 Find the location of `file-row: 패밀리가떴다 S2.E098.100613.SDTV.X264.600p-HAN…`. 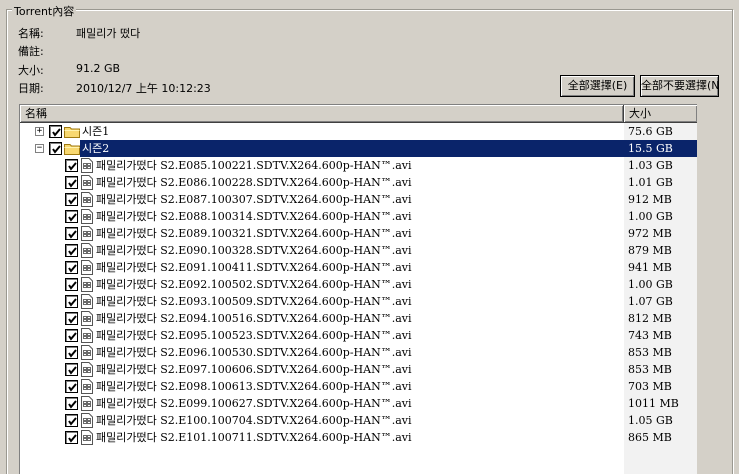

file-row: 패밀리가떴다 S2.E098.100613.SDTV.X264.600p-HAN… is located at coordinates (359, 386).